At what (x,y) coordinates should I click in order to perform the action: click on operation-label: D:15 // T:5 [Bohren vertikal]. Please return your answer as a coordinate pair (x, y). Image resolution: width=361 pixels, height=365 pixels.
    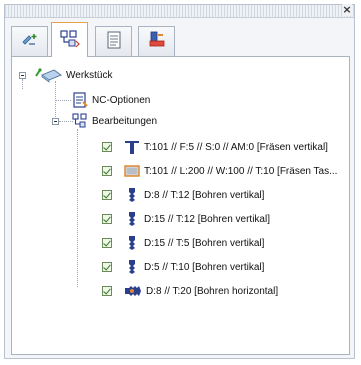
    Looking at the image, I should click on (204, 243).